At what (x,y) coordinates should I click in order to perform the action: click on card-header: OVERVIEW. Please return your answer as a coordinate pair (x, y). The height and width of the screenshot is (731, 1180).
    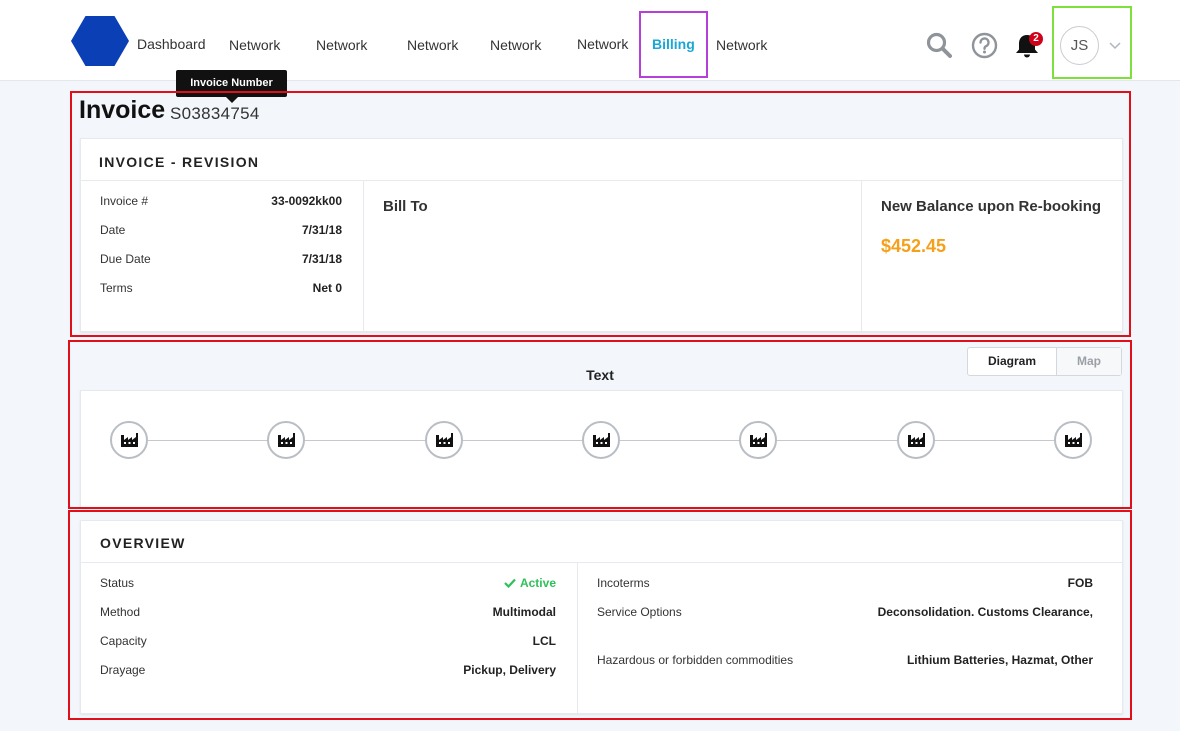
    Looking at the image, I should click on (601, 542).